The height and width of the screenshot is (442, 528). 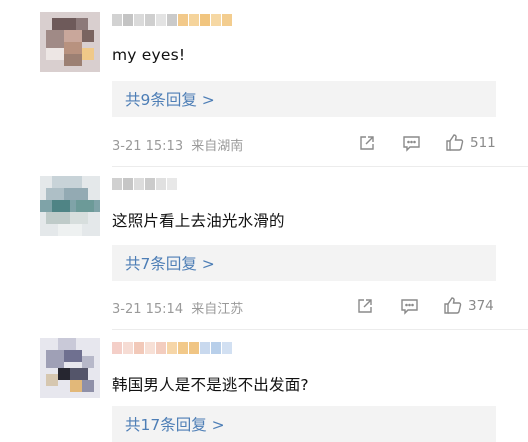 What do you see at coordinates (198, 221) in the screenshot?
I see `comment-text: 这照片看上去油光水滑的` at bounding box center [198, 221].